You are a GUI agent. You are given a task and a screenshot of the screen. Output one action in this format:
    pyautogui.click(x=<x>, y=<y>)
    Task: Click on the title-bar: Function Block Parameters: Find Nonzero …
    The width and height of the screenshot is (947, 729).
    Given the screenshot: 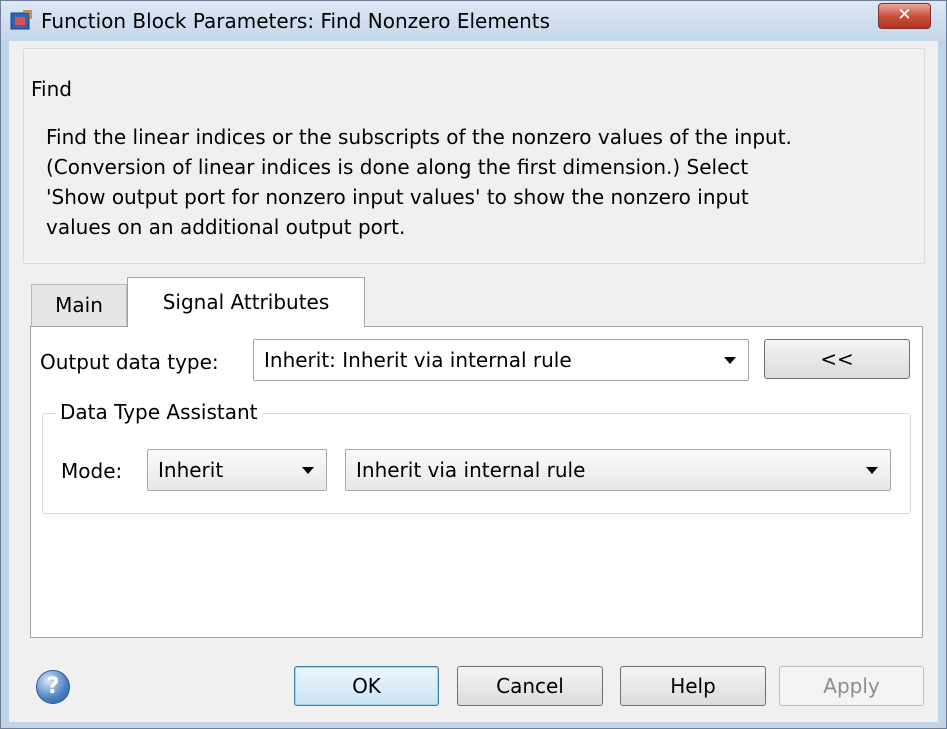 What is the action you would take?
    pyautogui.click(x=473, y=21)
    